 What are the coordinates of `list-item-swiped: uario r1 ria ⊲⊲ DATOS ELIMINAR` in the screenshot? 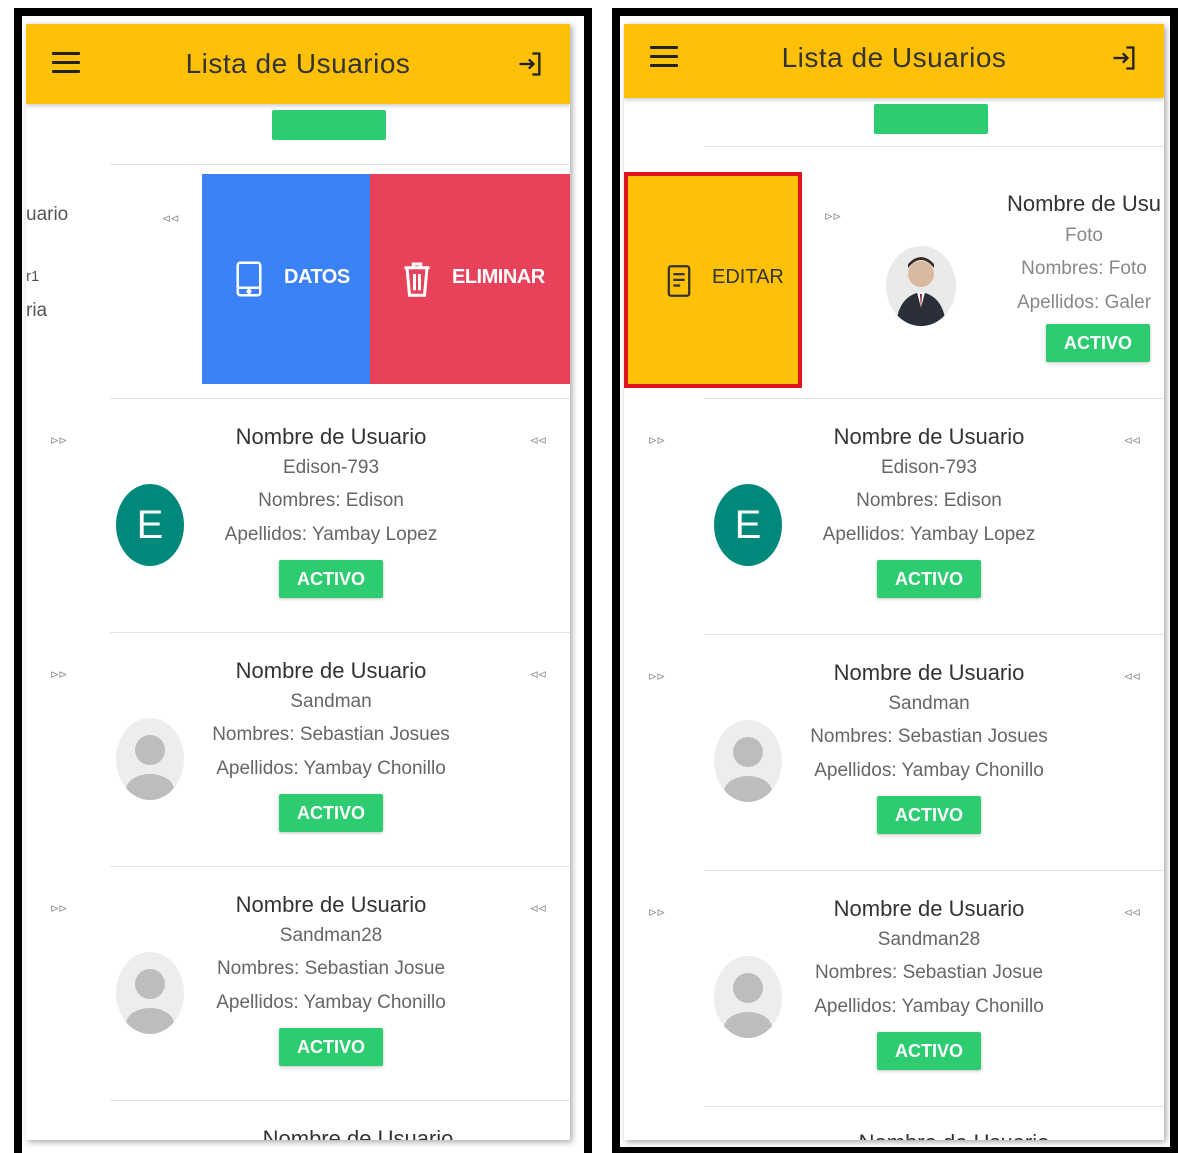 It's located at (298, 286).